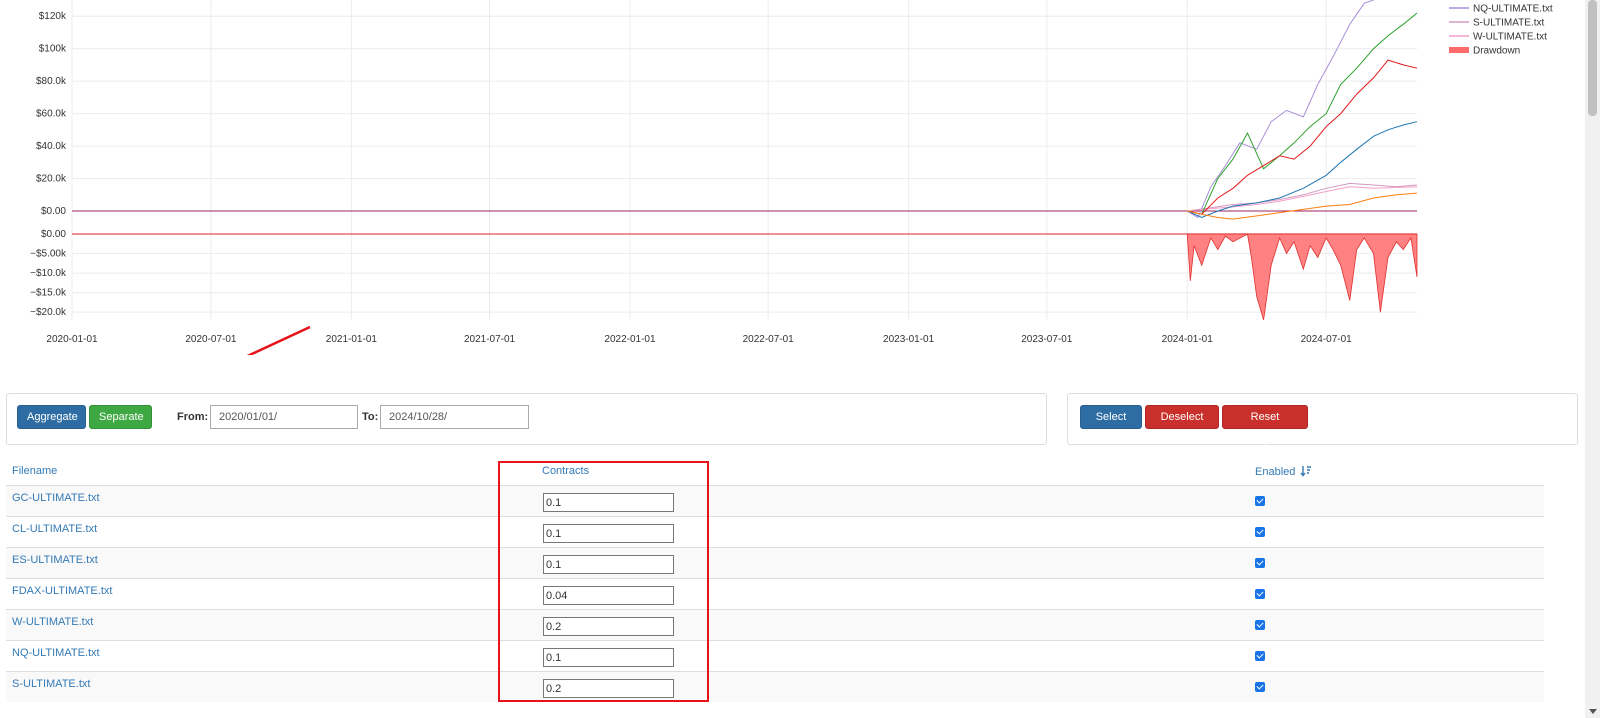 The width and height of the screenshot is (1600, 718). Describe the element at coordinates (1509, 23) in the screenshot. I see `legend-label: S-ULTIMATE.txt` at that location.